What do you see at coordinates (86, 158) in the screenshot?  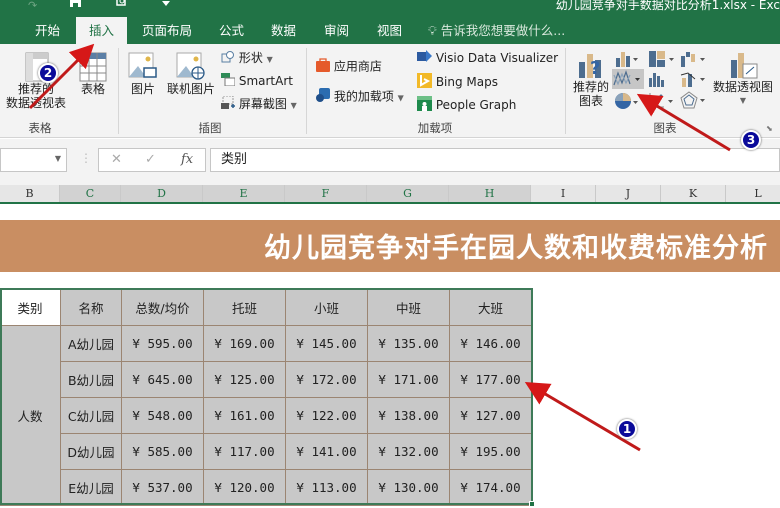 I see `resize-handle-icon: ⋮` at bounding box center [86, 158].